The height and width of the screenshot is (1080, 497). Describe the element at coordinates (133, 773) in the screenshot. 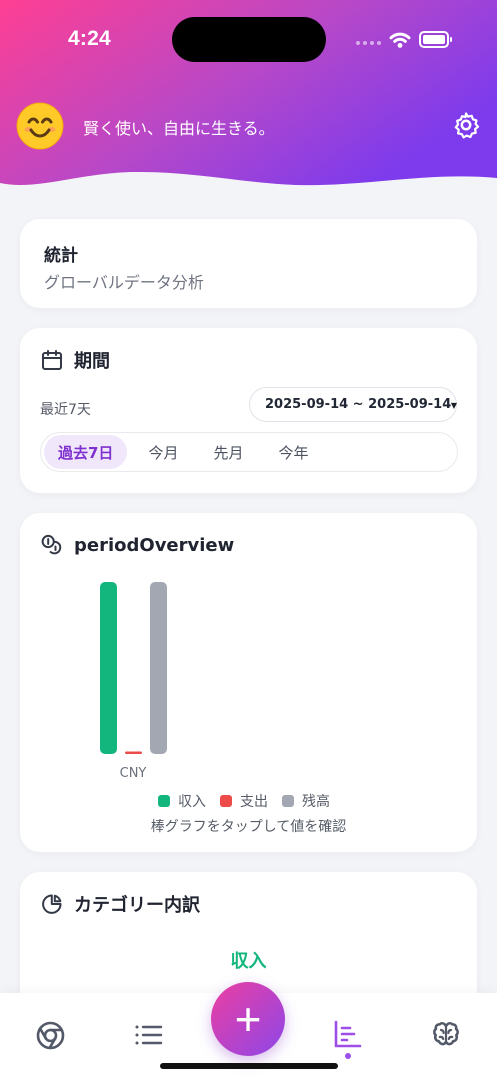

I see `chart-category-label: CNY` at that location.